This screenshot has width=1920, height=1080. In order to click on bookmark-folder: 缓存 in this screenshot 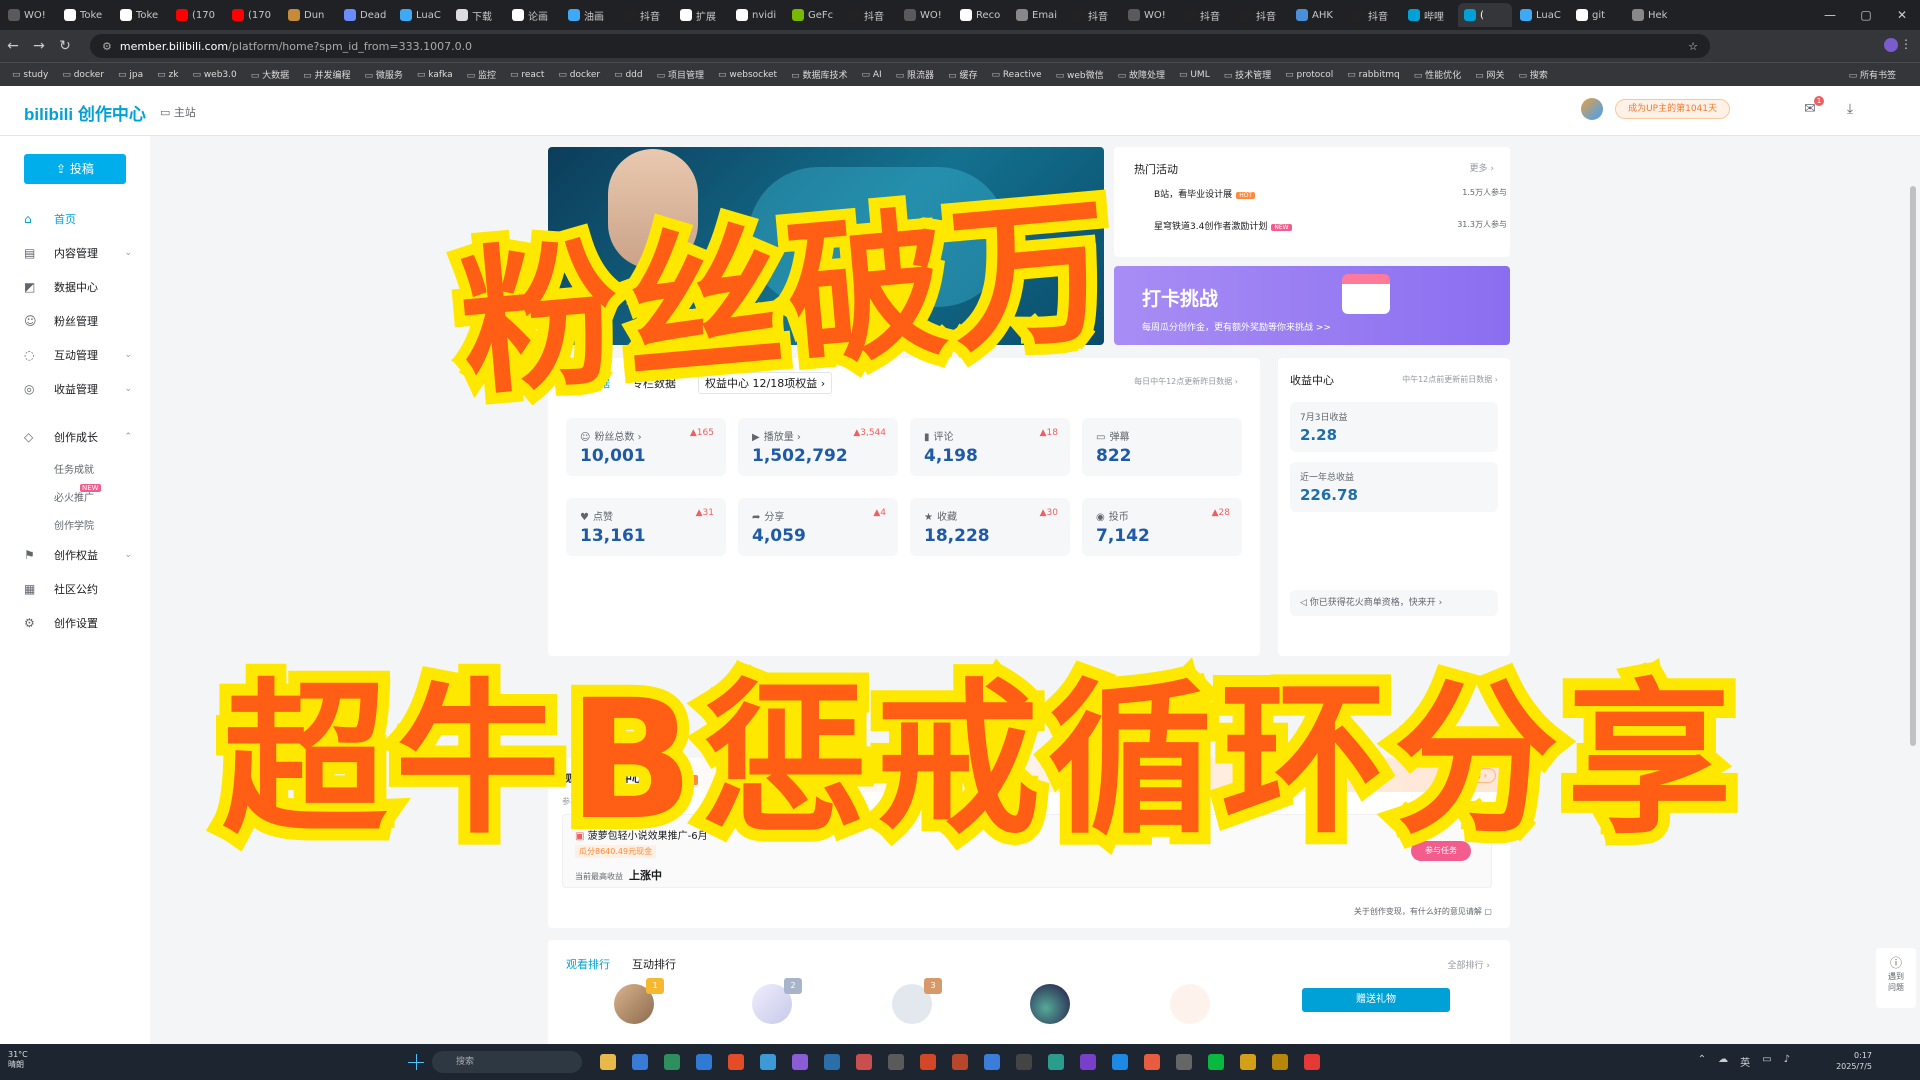, I will do `click(962, 74)`.